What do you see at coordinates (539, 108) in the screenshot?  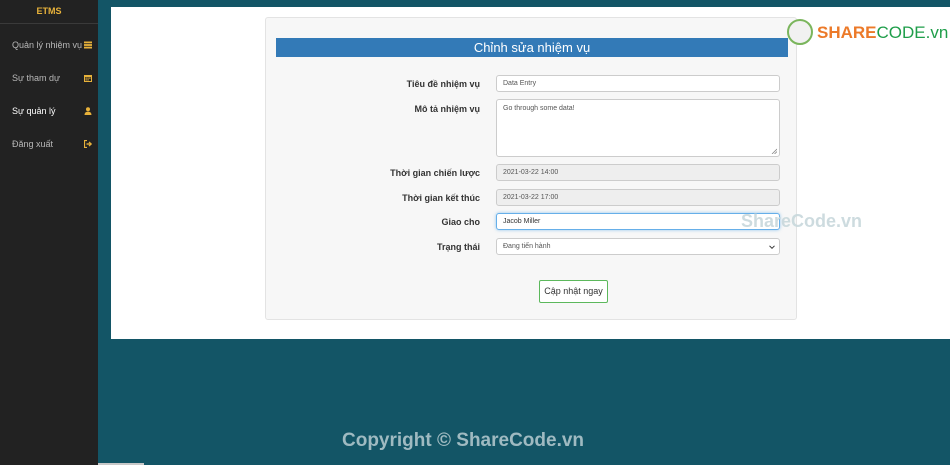 I see `description-text: Go through some data!` at bounding box center [539, 108].